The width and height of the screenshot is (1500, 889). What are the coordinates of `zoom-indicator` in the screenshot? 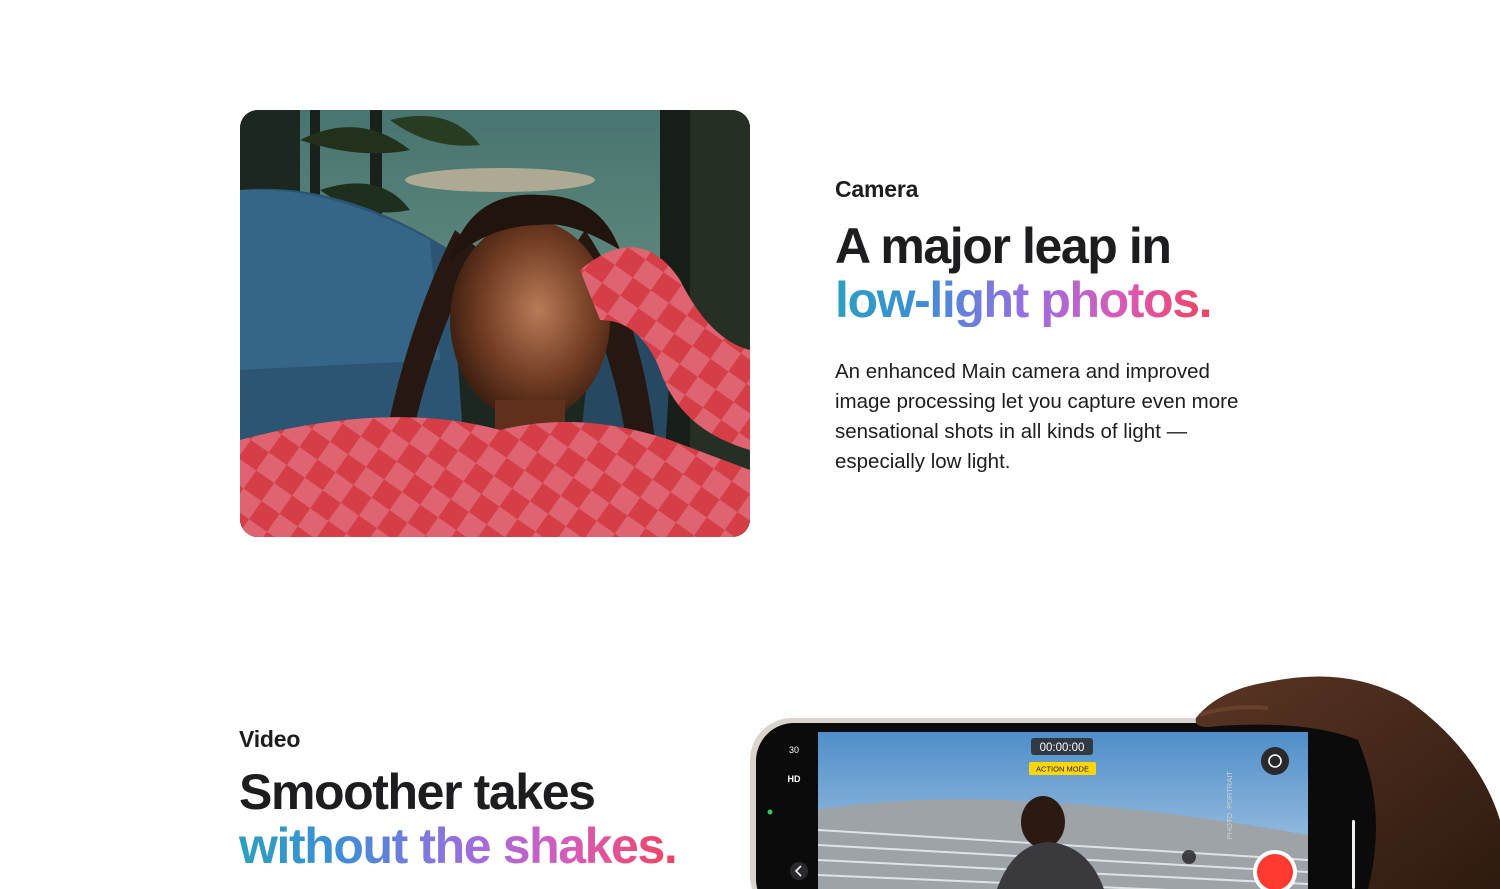 It's located at (1189, 857).